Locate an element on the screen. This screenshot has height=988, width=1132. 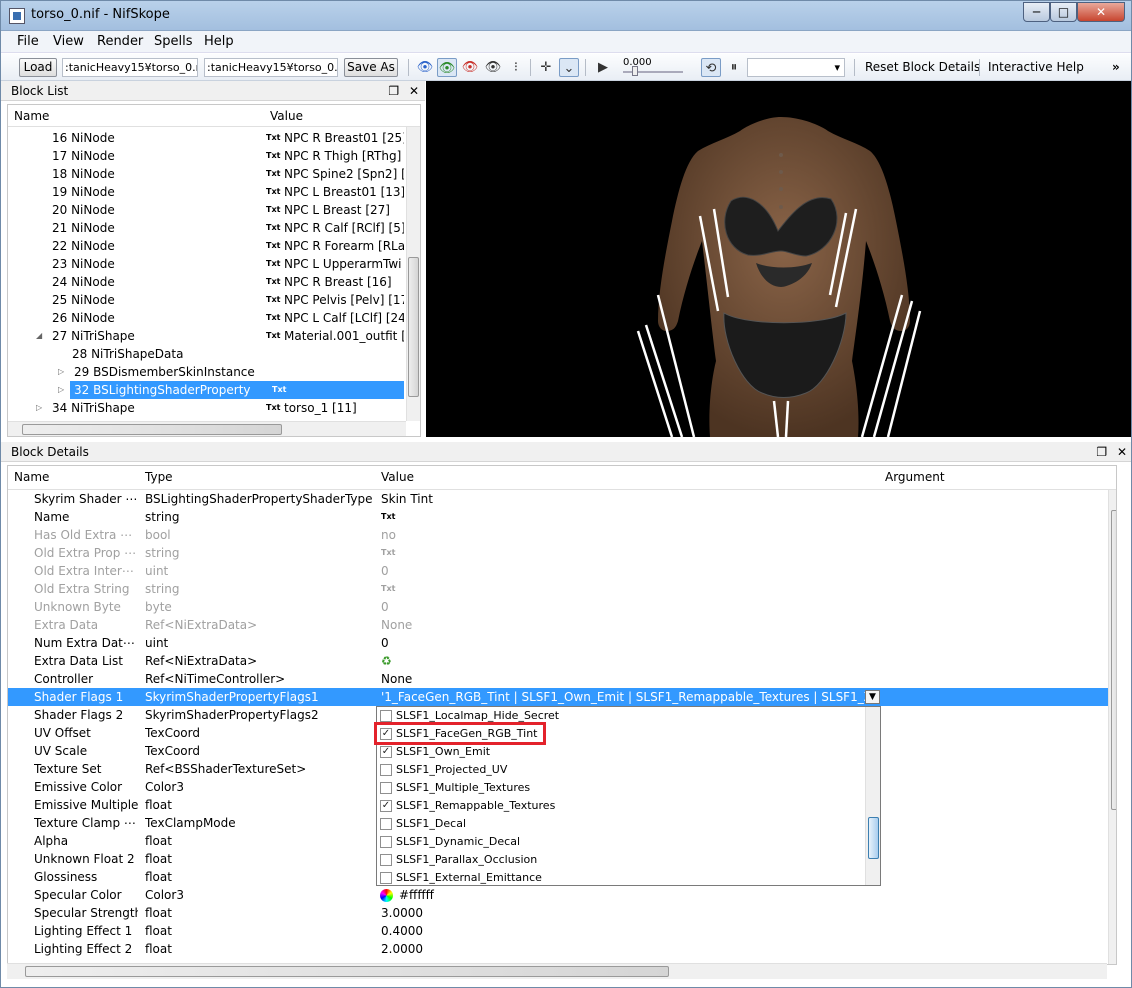
tree-row: 17 NiNode Txt NPC R Thigh [RThg] is located at coordinates (207, 156).